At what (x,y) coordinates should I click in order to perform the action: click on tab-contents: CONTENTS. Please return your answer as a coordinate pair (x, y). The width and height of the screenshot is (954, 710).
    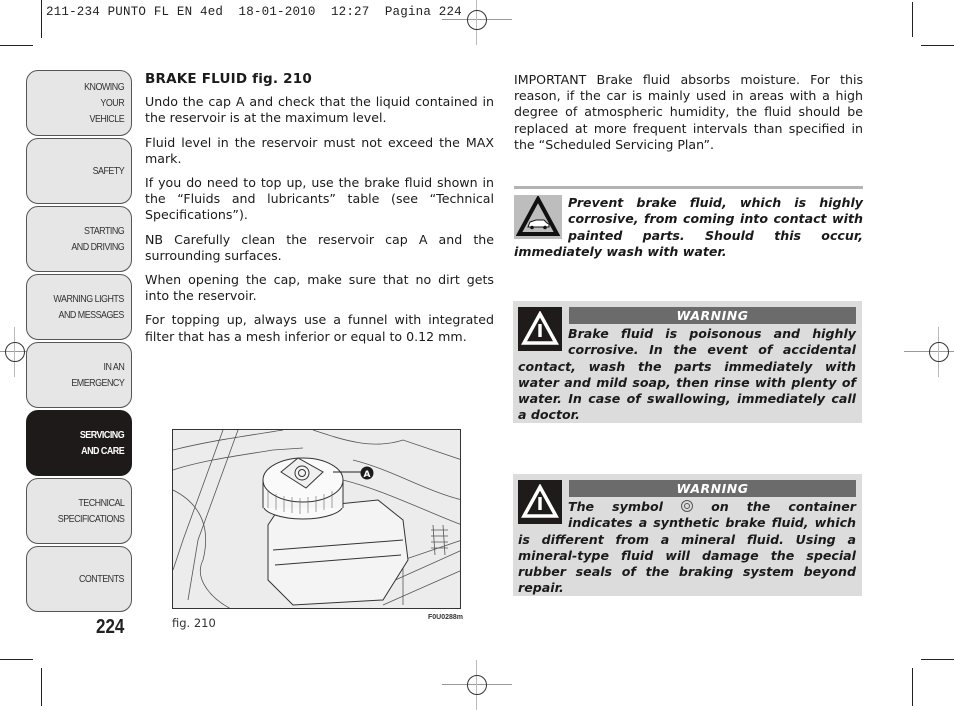
    Looking at the image, I should click on (79, 579).